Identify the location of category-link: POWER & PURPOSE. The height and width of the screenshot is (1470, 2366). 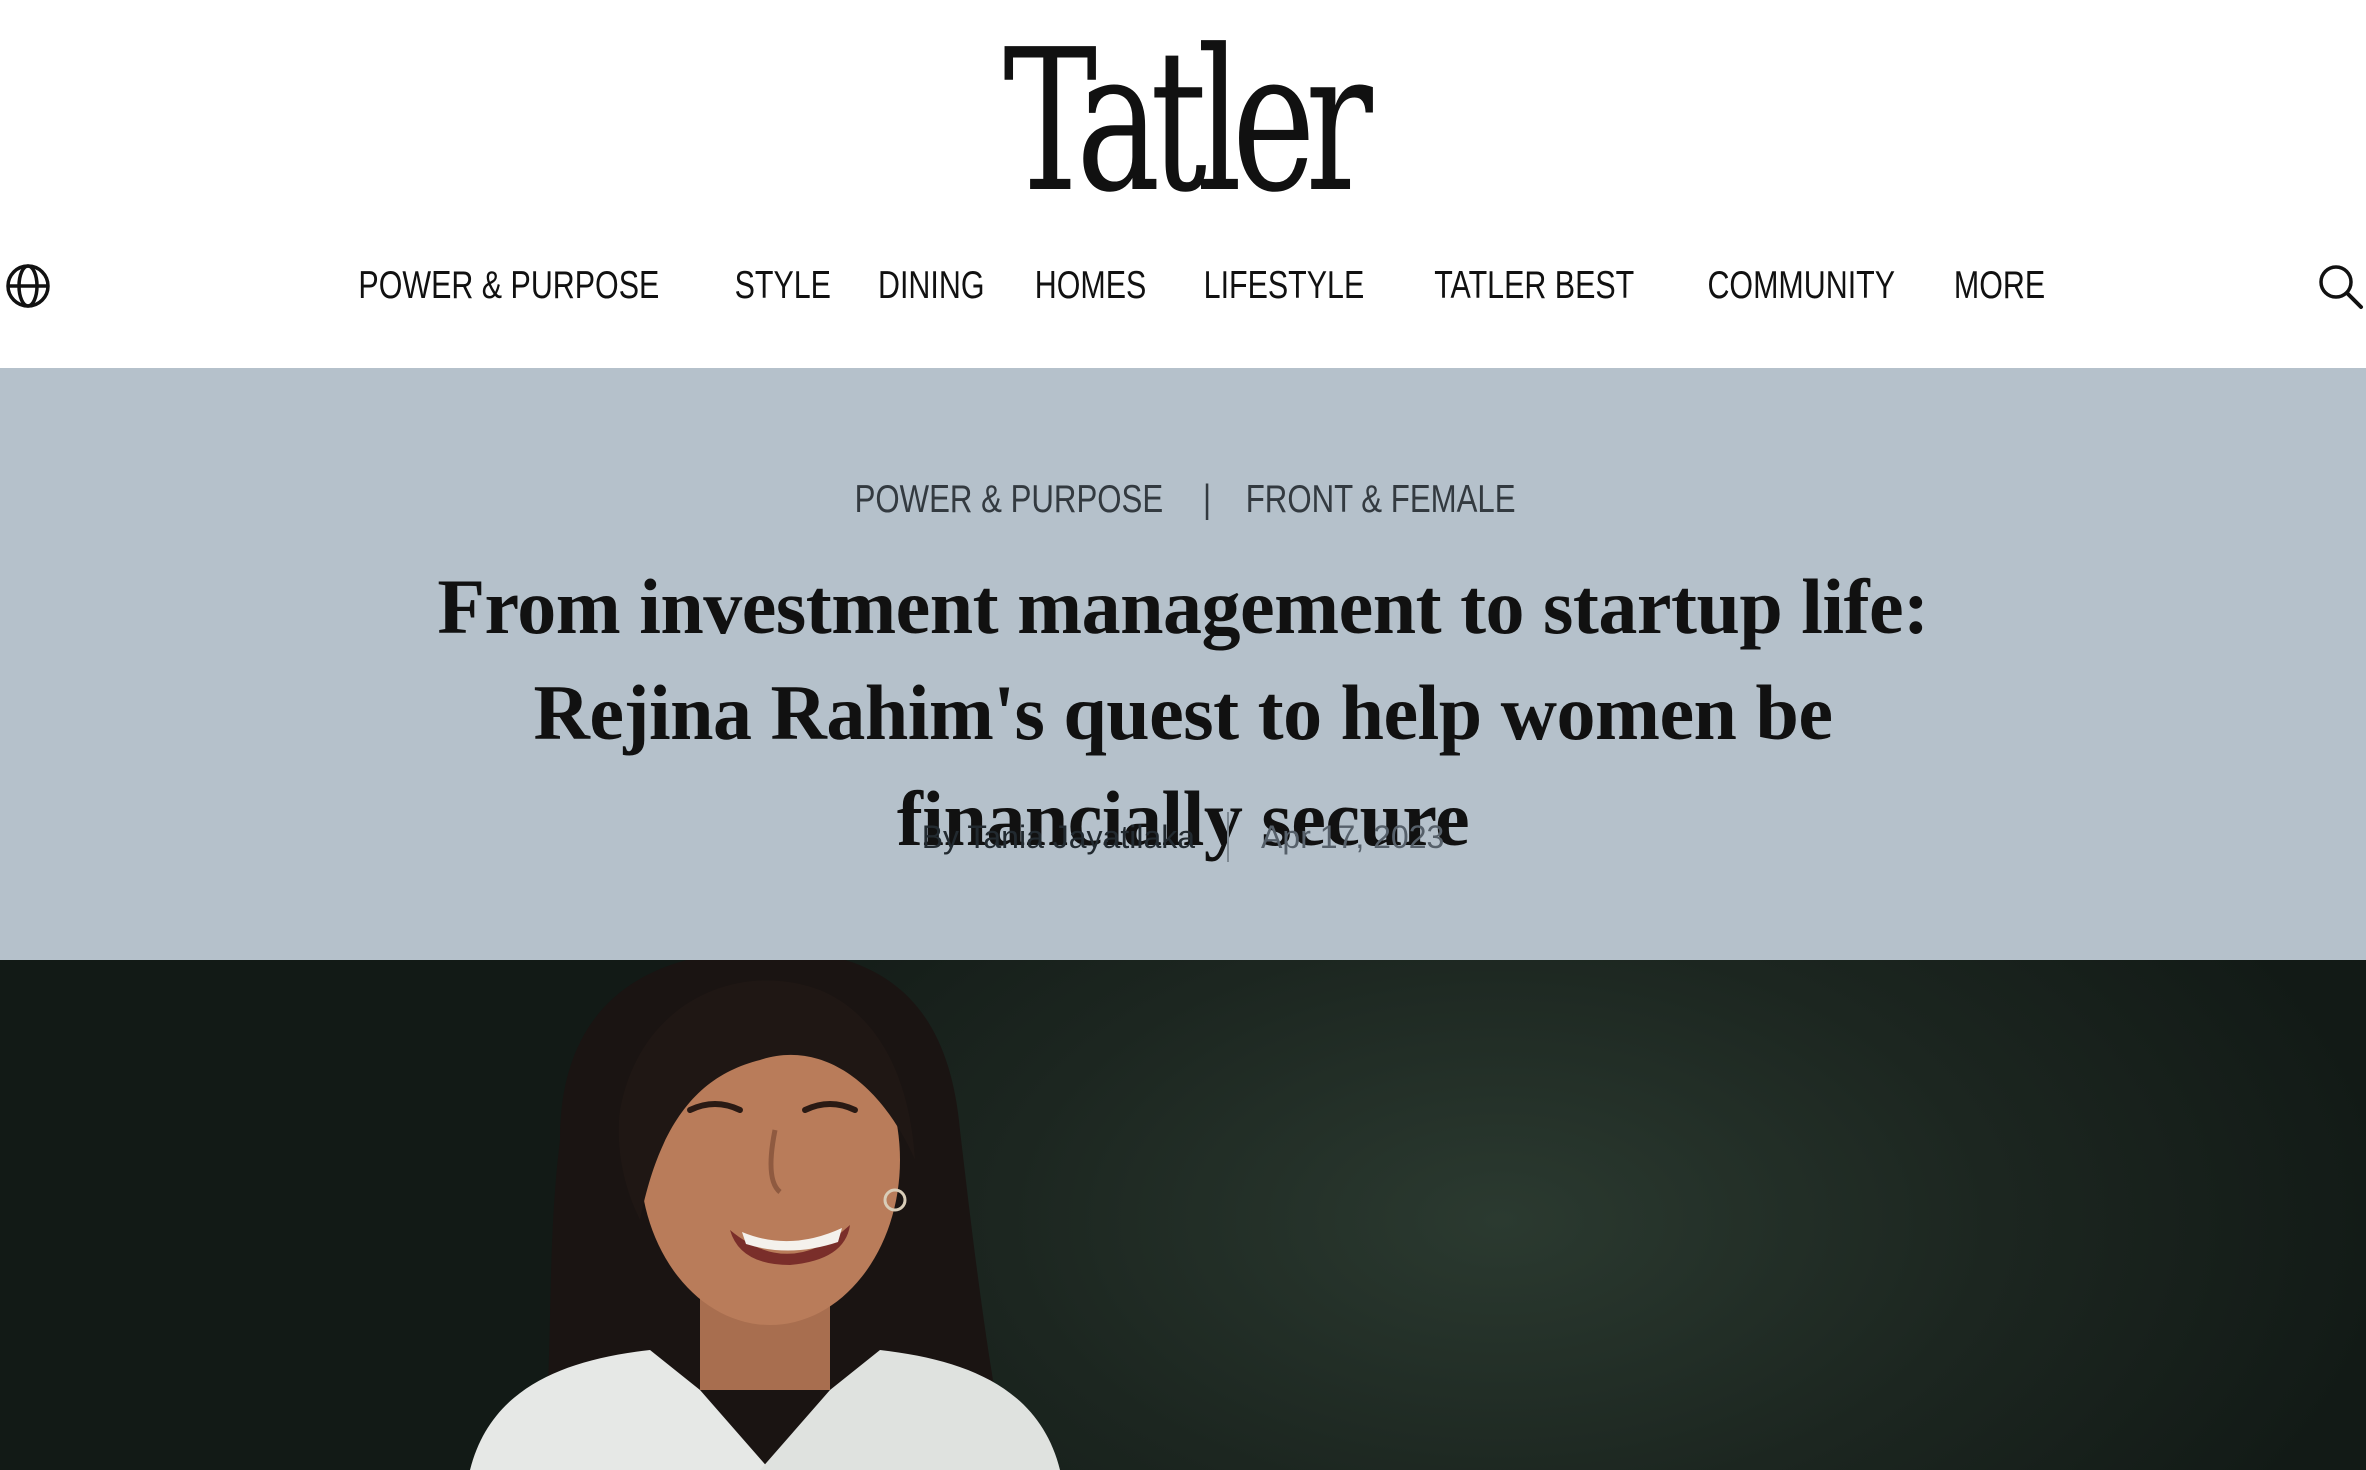
(1009, 500).